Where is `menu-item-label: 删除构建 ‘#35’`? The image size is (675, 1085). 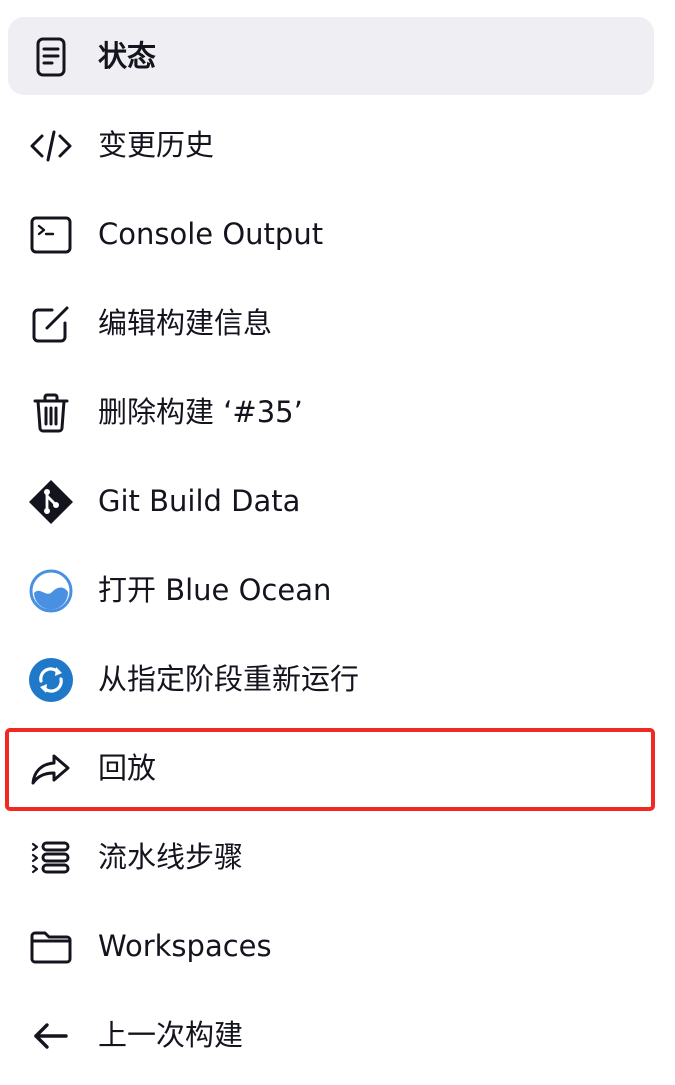 menu-item-label: 删除构建 ‘#35’ is located at coordinates (200, 412).